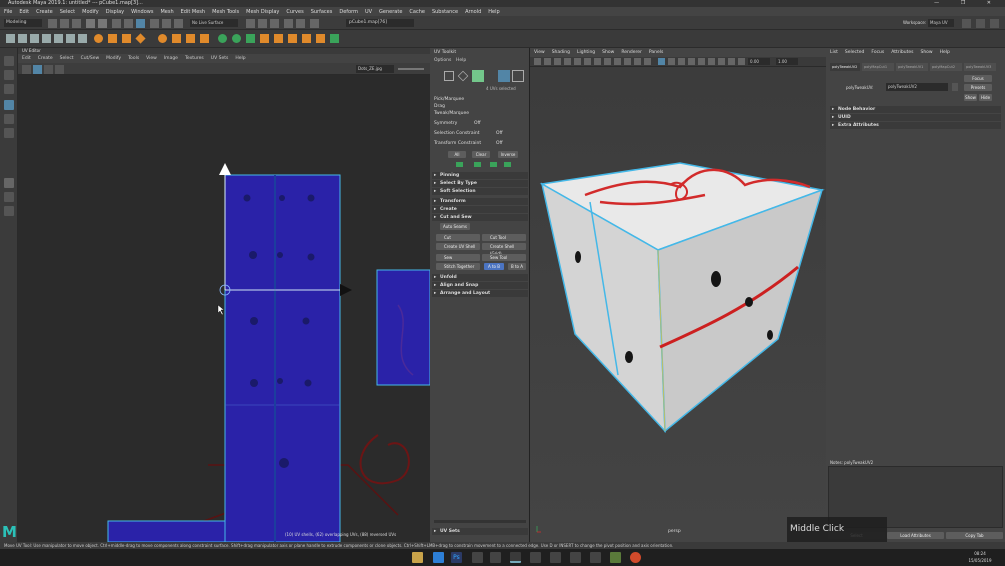 Image resolution: width=1005 pixels, height=566 pixels. Describe the element at coordinates (912, 67) in the screenshot. I see `attr-tab-2: polyTweakUV1` at that location.